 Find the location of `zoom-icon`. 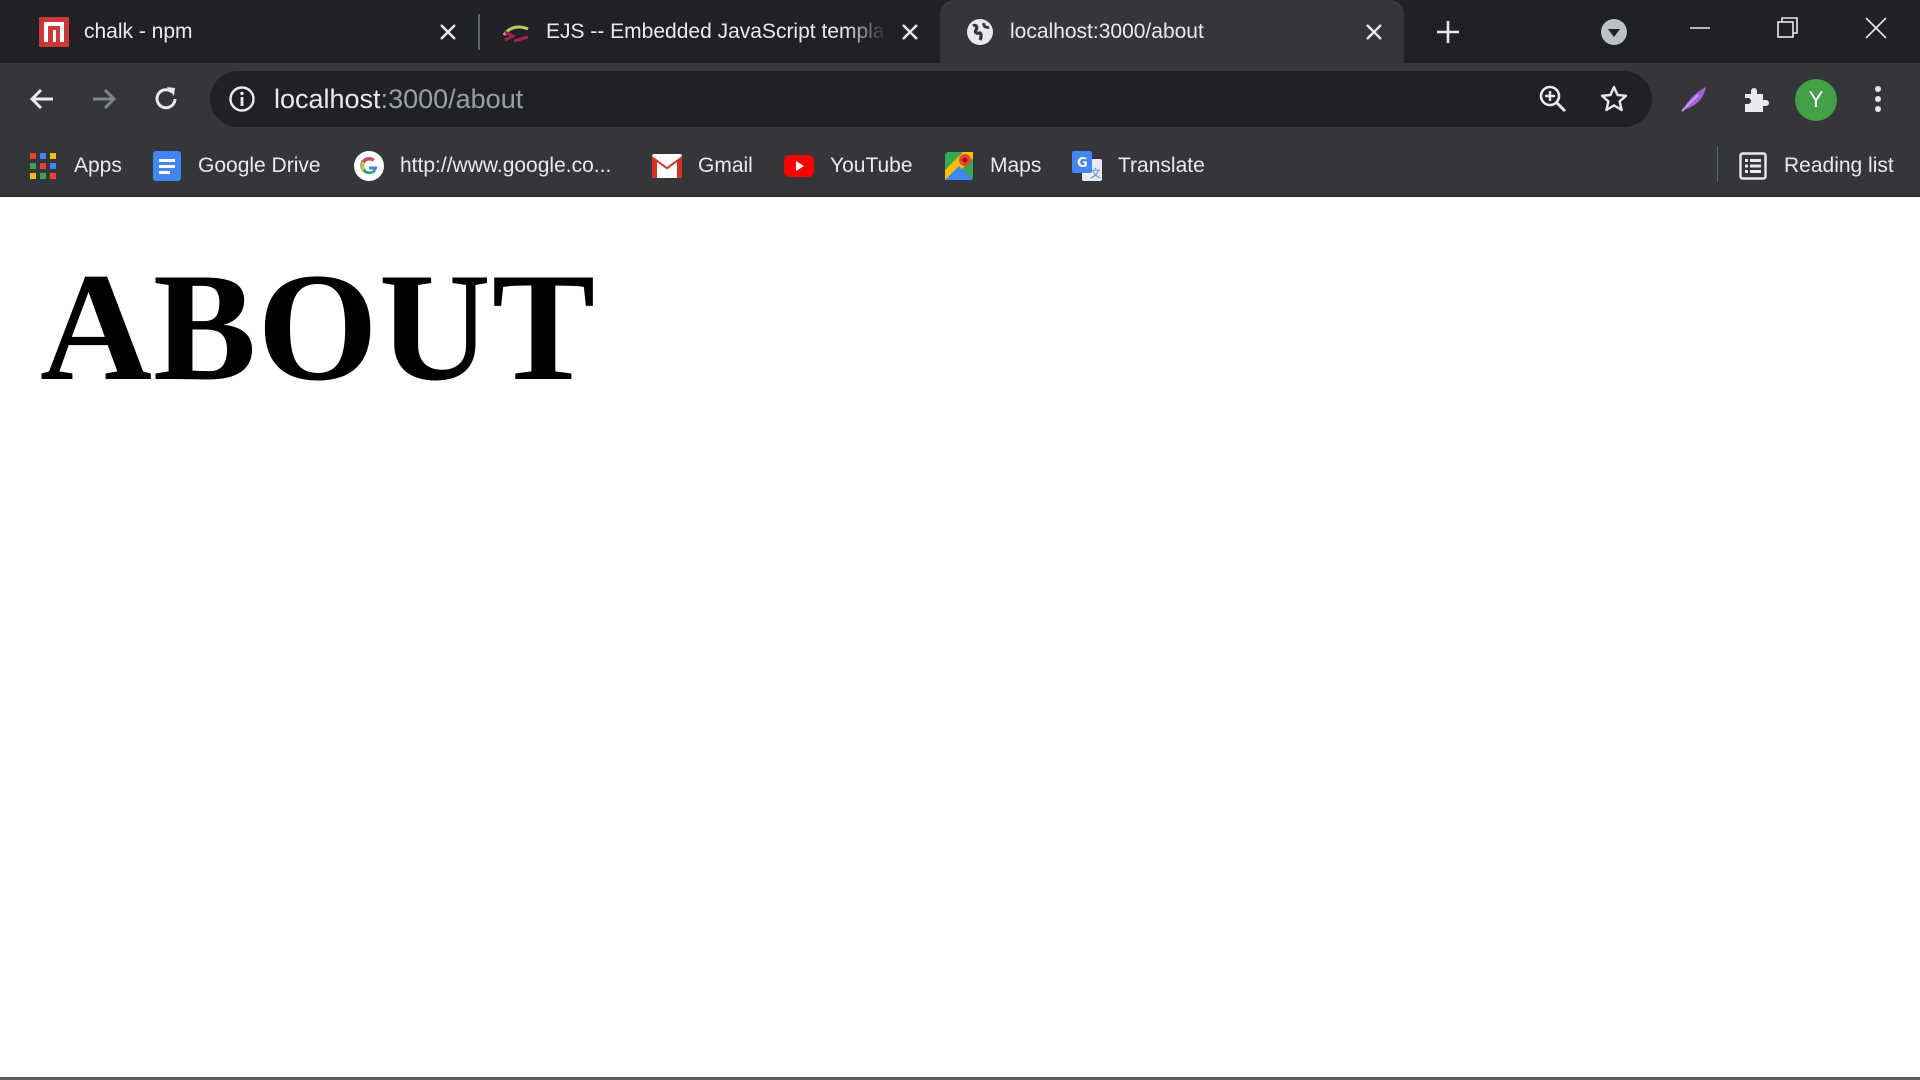

zoom-icon is located at coordinates (1553, 99).